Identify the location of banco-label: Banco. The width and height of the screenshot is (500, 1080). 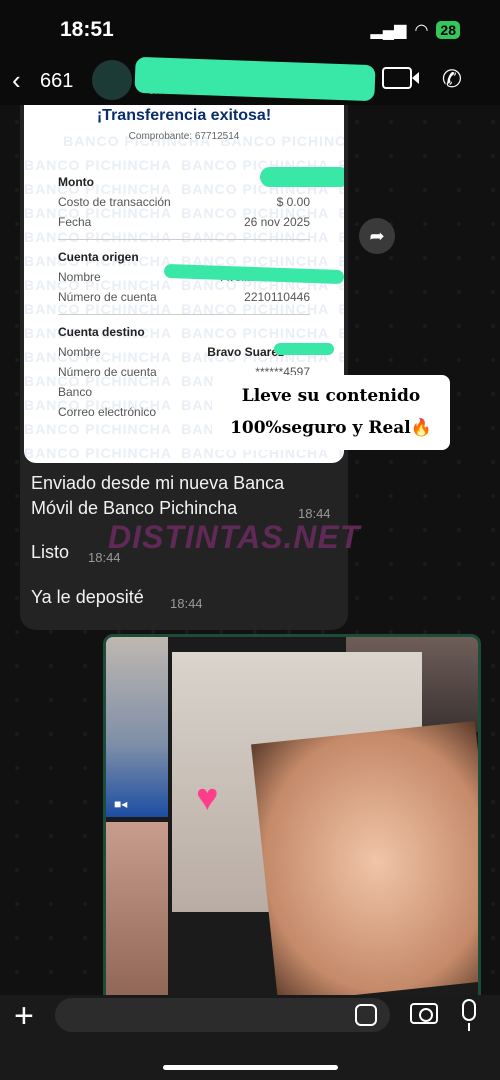
(75, 392).